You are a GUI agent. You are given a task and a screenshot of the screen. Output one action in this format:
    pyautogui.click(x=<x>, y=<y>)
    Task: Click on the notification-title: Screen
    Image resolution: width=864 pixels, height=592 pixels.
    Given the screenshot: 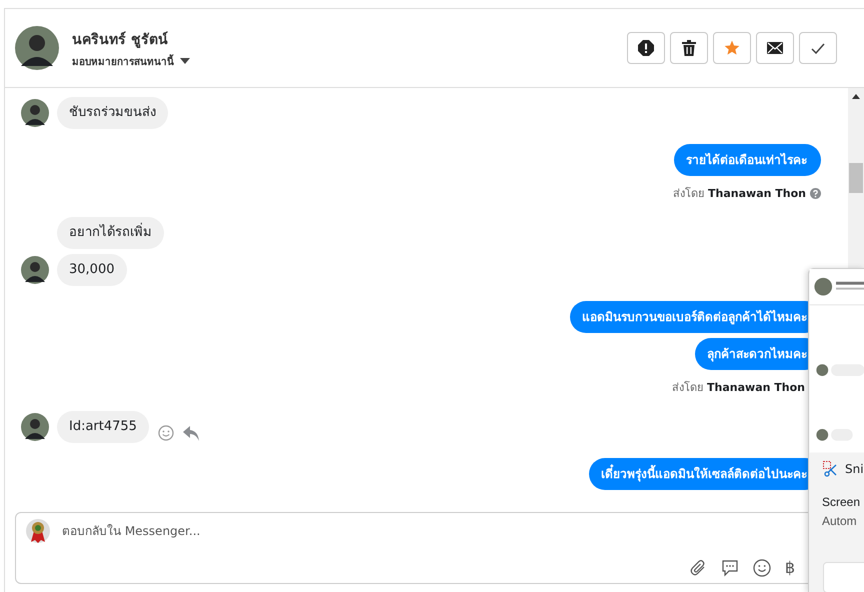 What is the action you would take?
    pyautogui.click(x=842, y=501)
    